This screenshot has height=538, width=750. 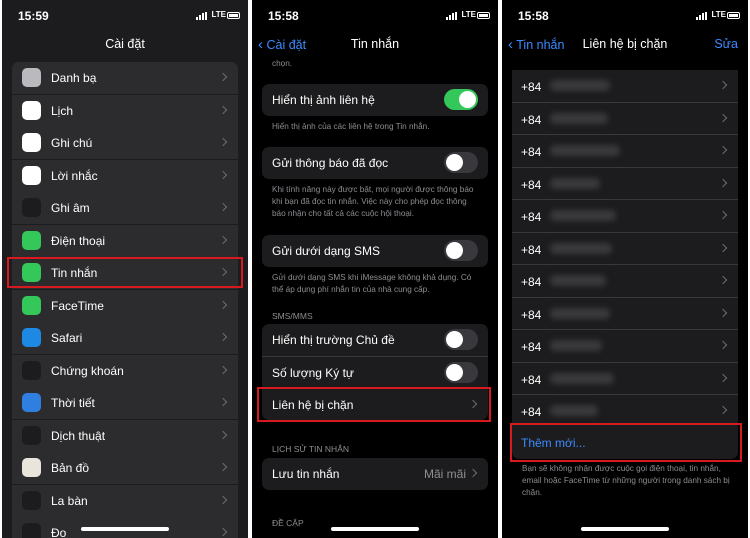 I want to click on keep-messages-row: Lưu tin nhắn Mãi mãi, so click(x=375, y=474).